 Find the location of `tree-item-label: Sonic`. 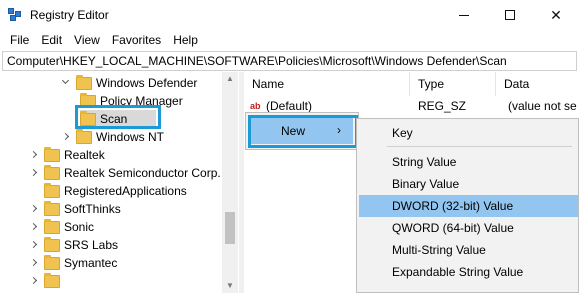

tree-item-label: Sonic is located at coordinates (79, 227).